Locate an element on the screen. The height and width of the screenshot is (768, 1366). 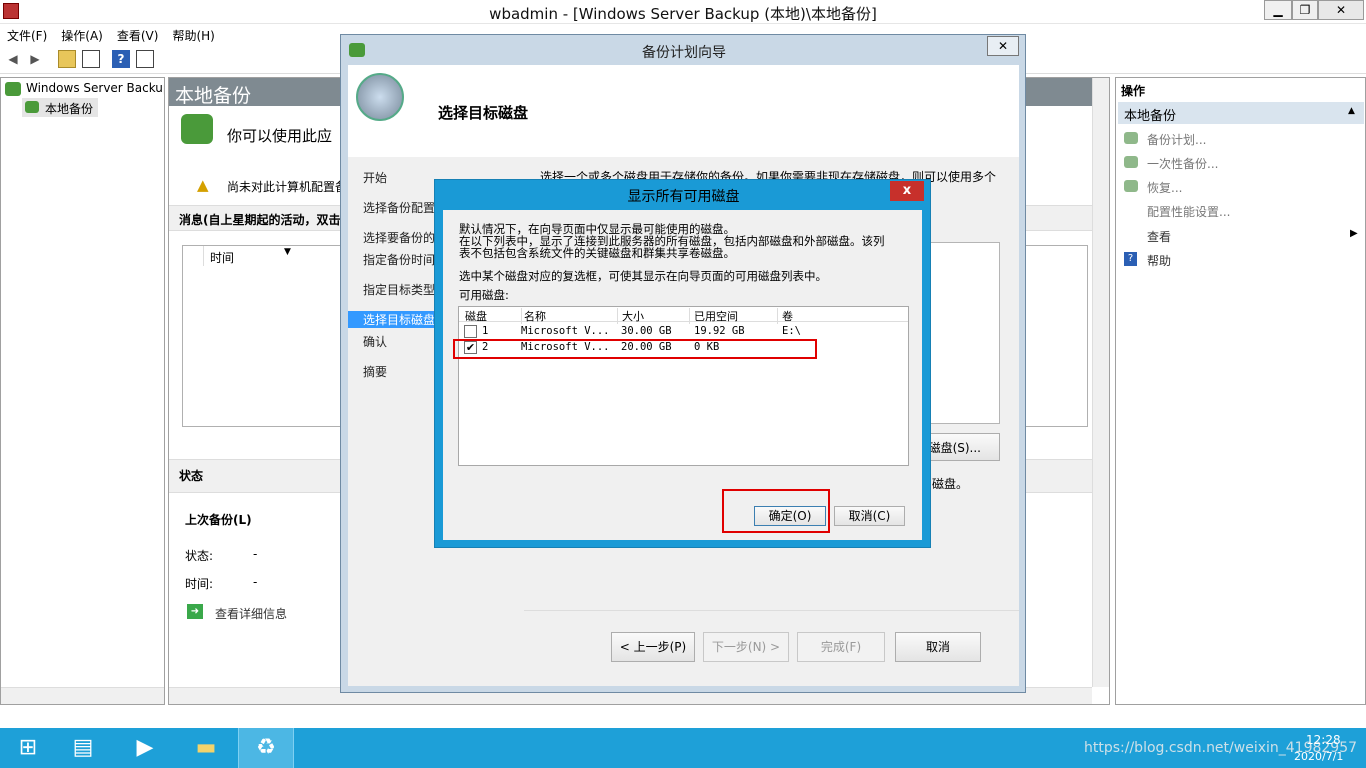
action-help: 帮助 is located at coordinates (1159, 260).